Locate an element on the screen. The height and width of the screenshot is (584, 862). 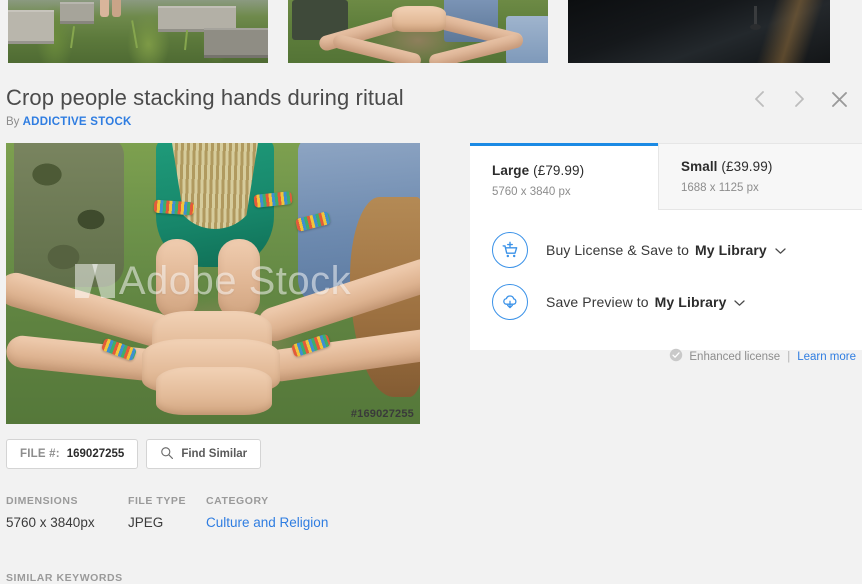
cloud-download-icon is located at coordinates (510, 302).